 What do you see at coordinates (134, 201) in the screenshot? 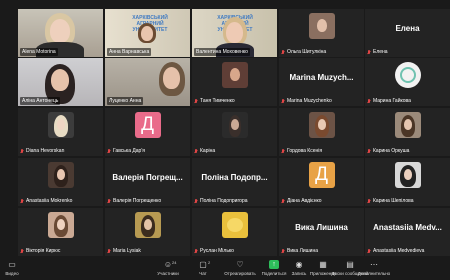
I see `participant-name: Валерія Погрещенко` at bounding box center [134, 201].